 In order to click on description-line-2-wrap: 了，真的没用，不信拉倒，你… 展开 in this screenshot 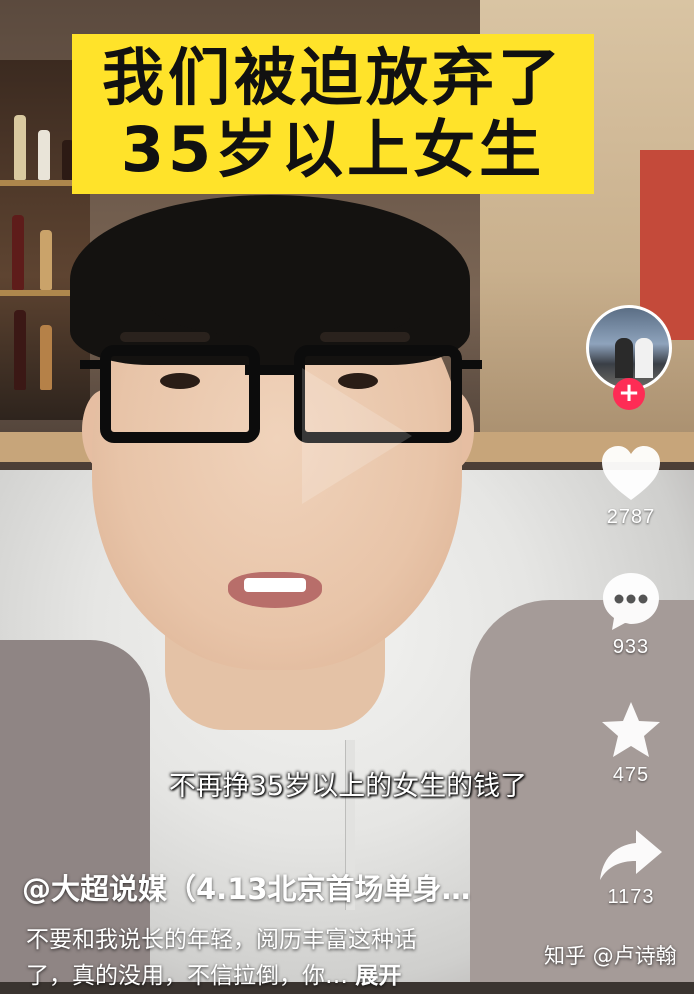, I will do `click(276, 976)`.